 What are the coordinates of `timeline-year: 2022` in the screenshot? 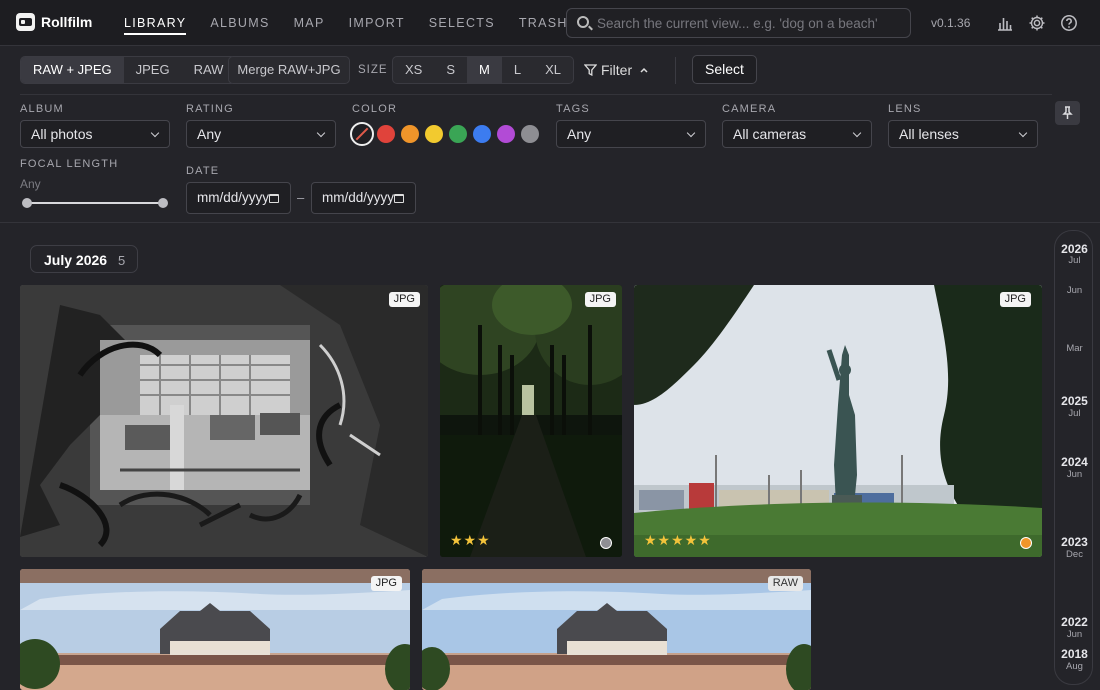 It's located at (1074, 622).